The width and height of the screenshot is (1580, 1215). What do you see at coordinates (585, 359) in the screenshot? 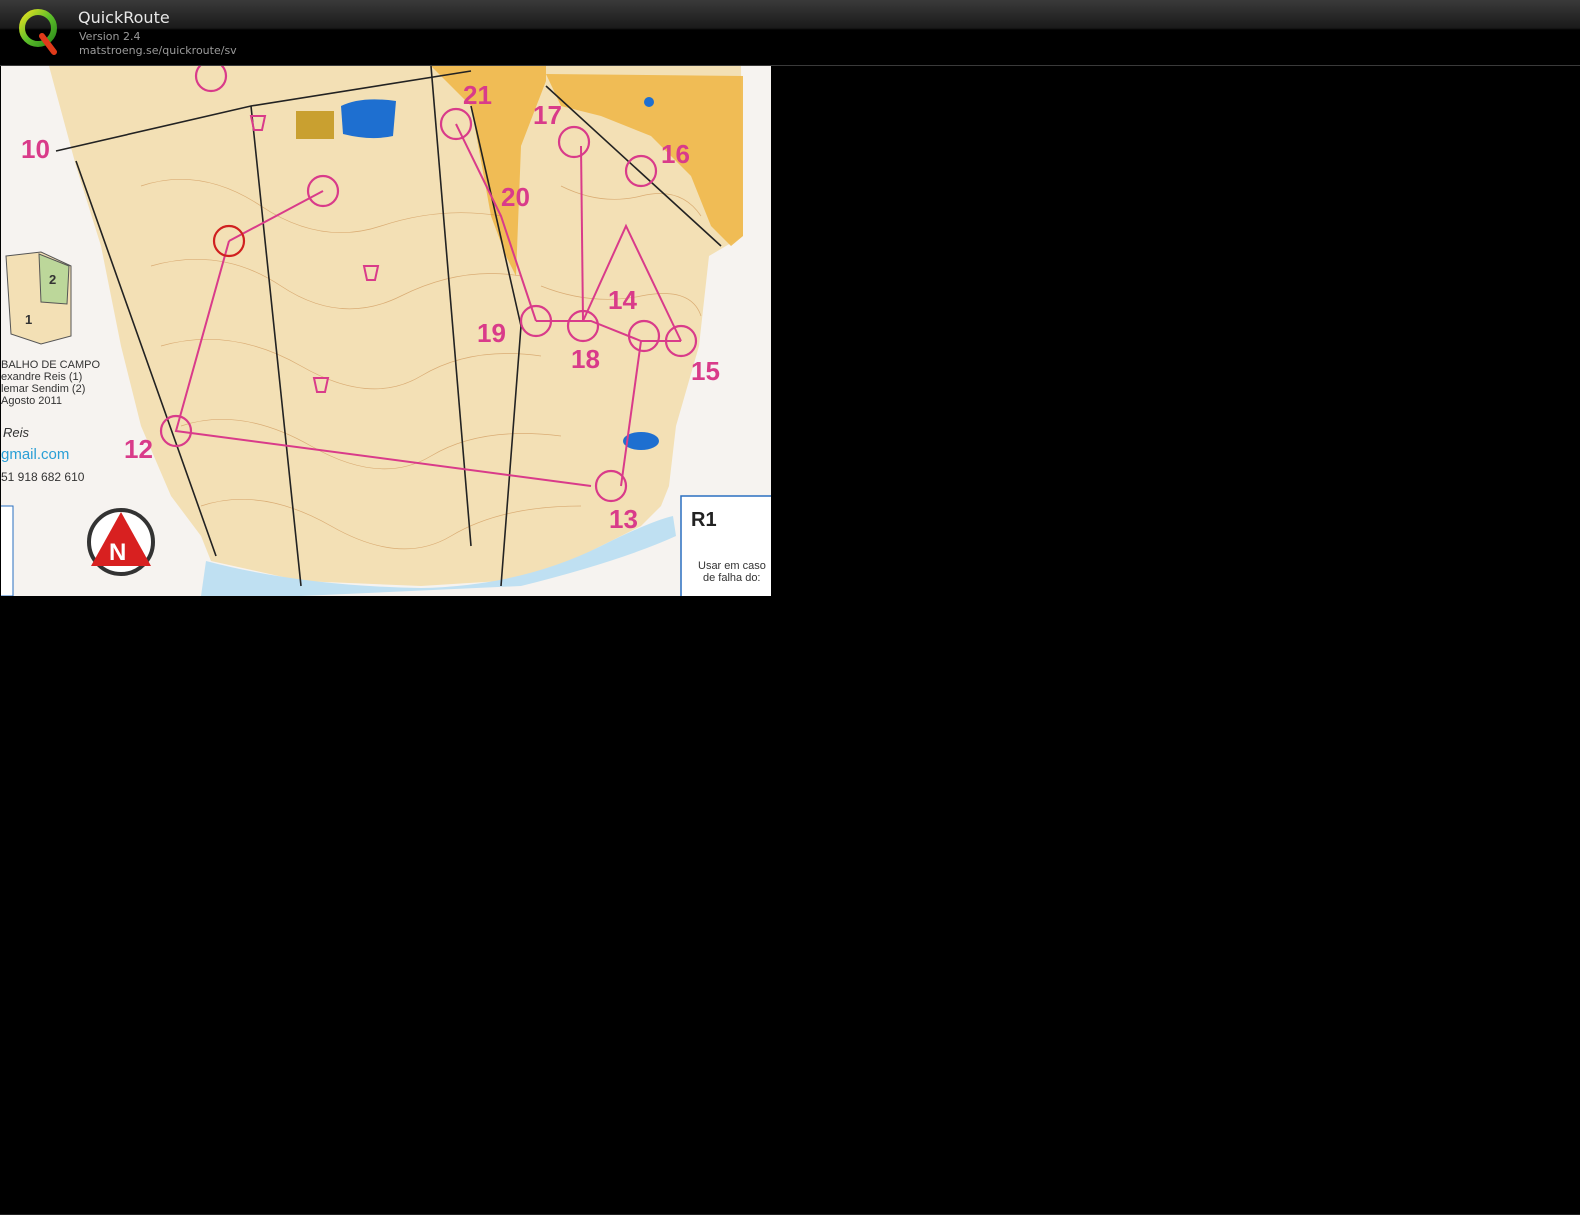
I see `control-number: 18` at bounding box center [585, 359].